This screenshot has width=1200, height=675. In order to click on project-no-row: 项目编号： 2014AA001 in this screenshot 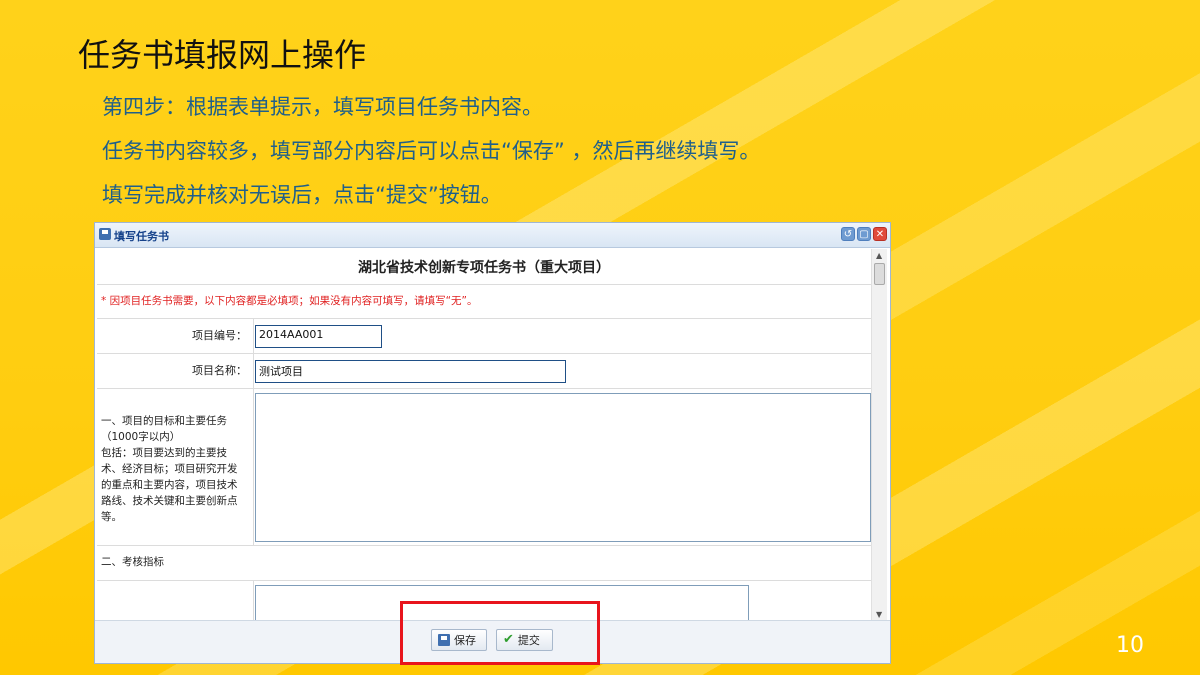, I will do `click(484, 336)`.